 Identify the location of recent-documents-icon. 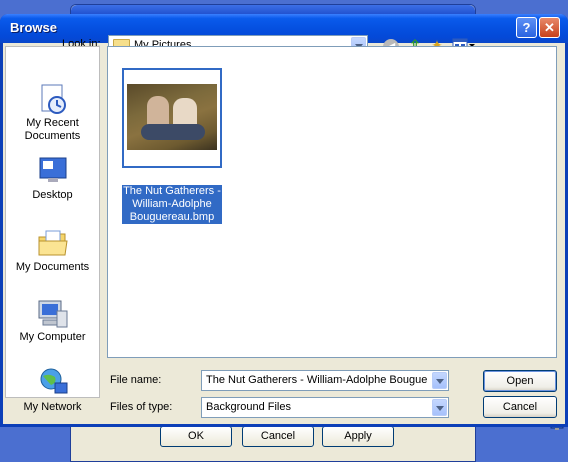
(53, 99).